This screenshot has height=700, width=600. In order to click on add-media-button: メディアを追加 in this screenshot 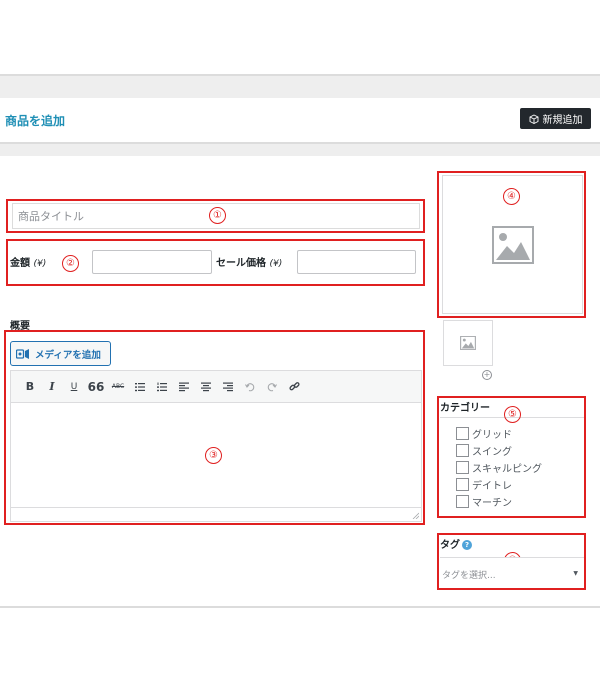, I will do `click(60, 353)`.